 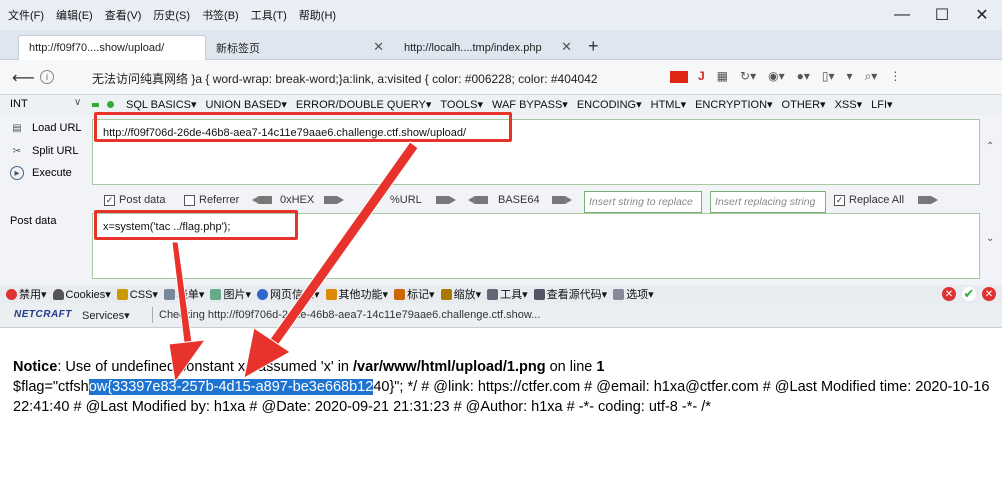 I want to click on error-icon: ✕, so click(x=949, y=294).